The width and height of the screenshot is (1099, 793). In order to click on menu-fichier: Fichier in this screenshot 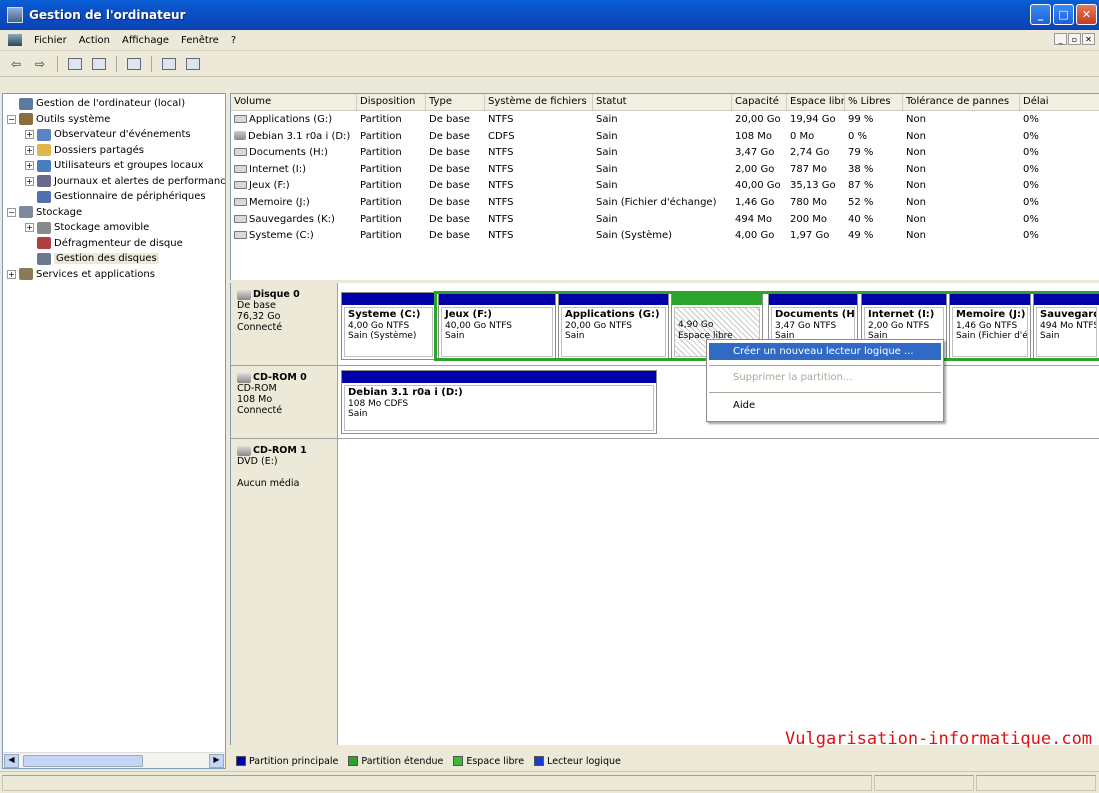, I will do `click(50, 40)`.